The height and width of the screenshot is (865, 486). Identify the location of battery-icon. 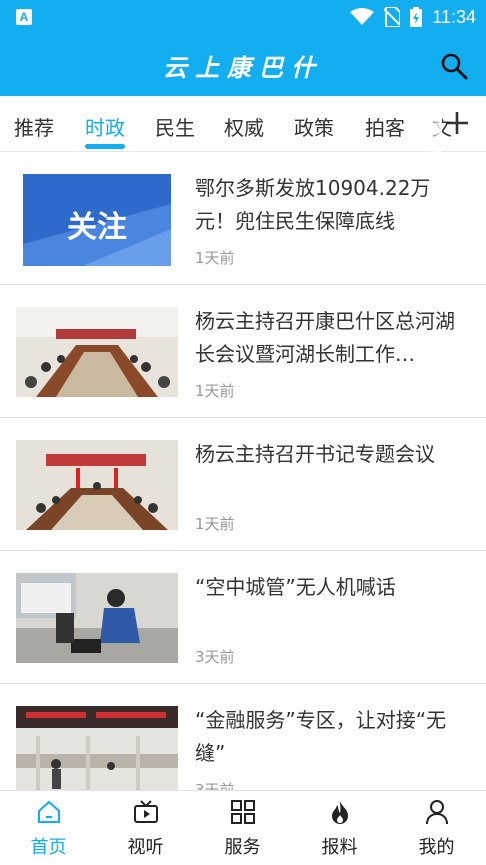
(416, 17).